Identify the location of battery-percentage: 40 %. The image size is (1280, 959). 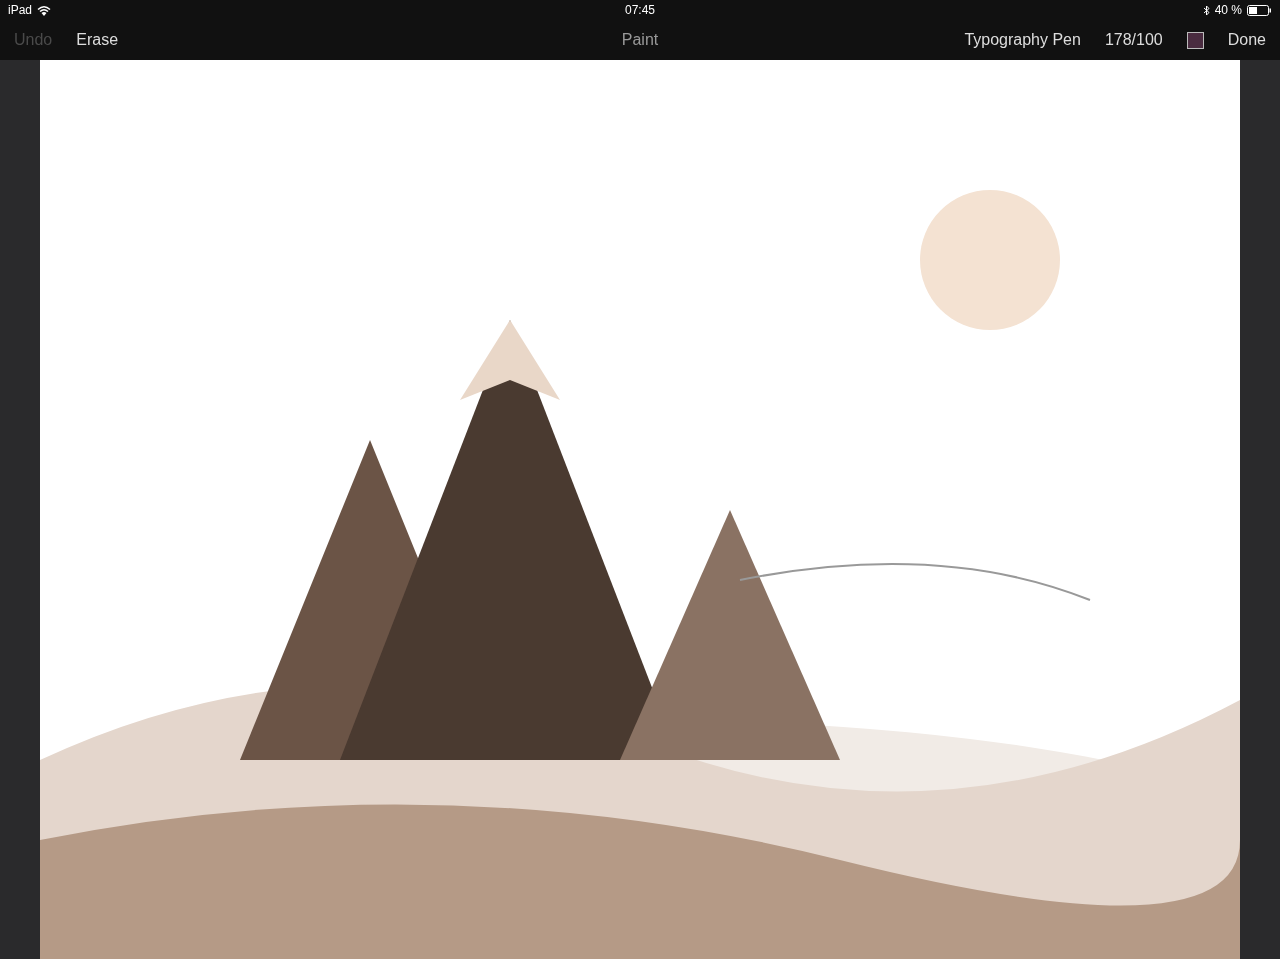
(1228, 10).